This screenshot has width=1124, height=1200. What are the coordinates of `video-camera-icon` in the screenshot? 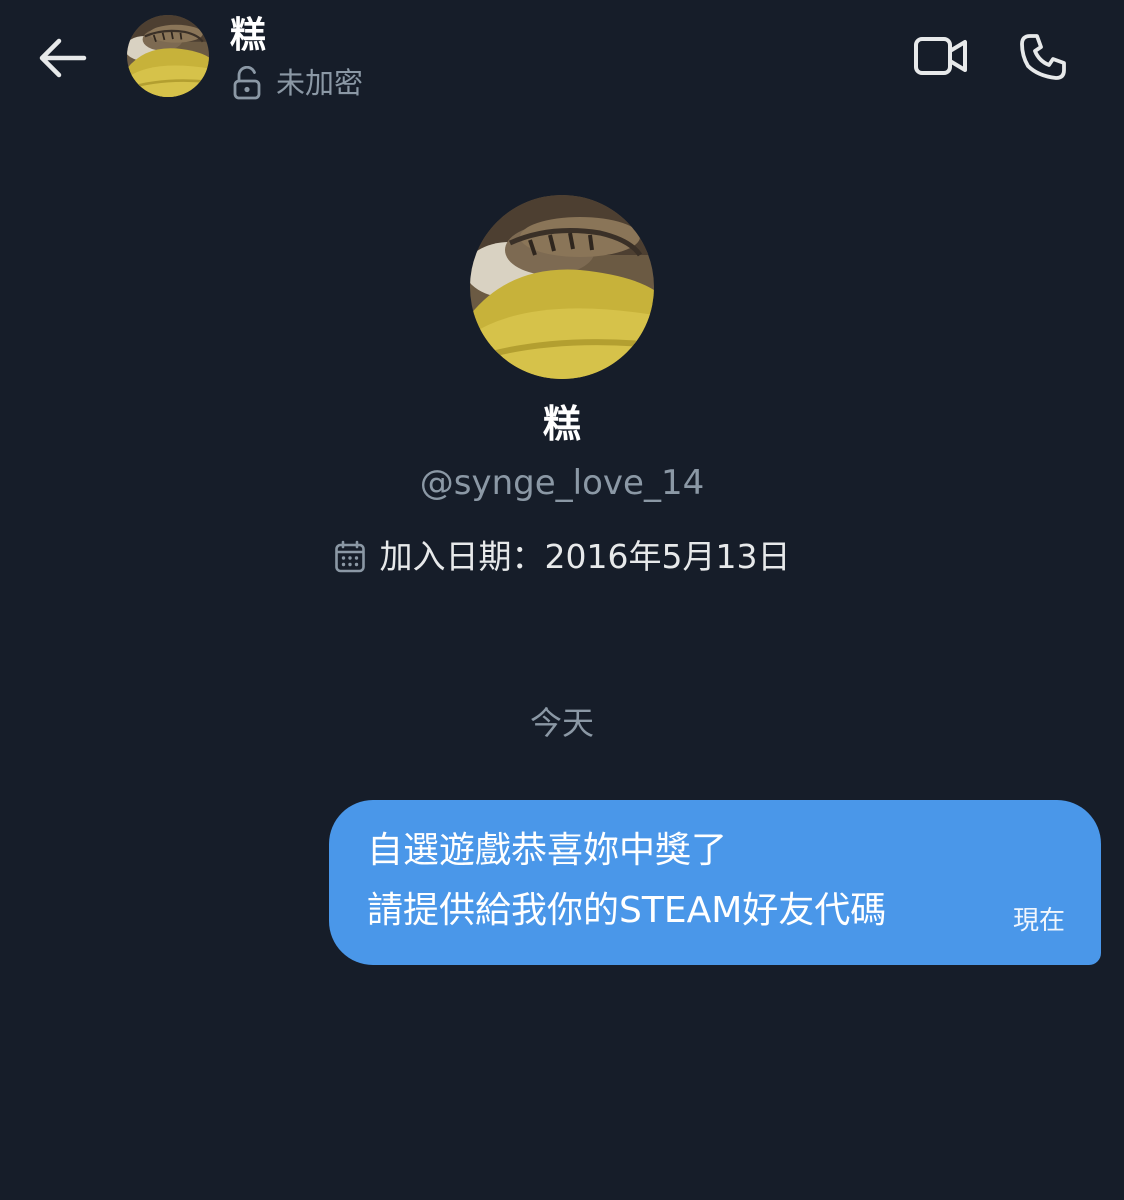 It's located at (940, 56).